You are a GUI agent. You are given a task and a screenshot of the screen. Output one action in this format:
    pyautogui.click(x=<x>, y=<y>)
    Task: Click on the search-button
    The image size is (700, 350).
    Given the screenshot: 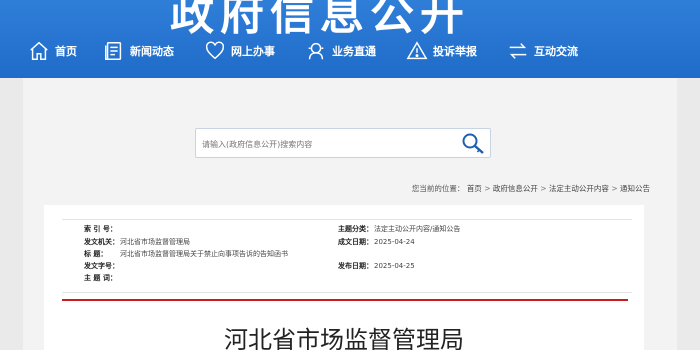 What is the action you would take?
    pyautogui.click(x=473, y=144)
    